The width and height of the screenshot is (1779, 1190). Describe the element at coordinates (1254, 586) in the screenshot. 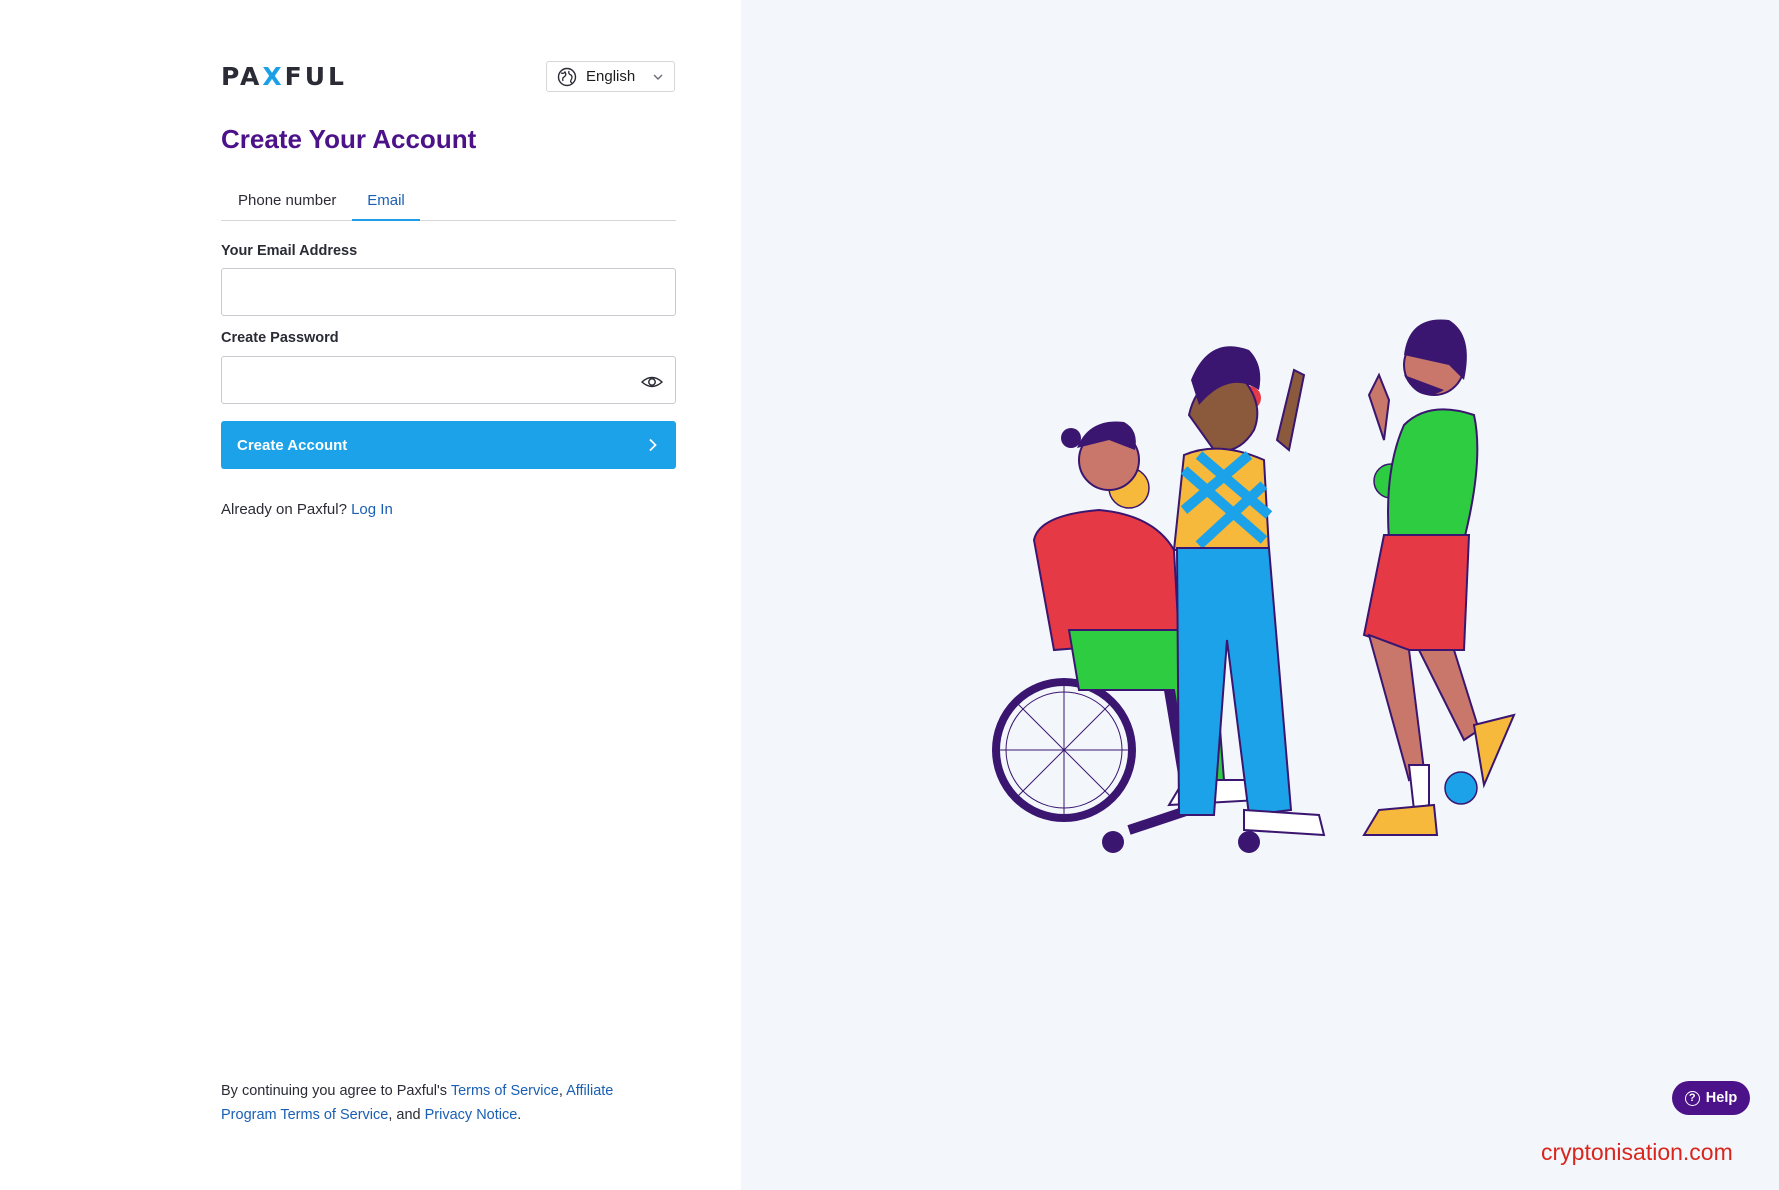

I see `people-illustration` at that location.